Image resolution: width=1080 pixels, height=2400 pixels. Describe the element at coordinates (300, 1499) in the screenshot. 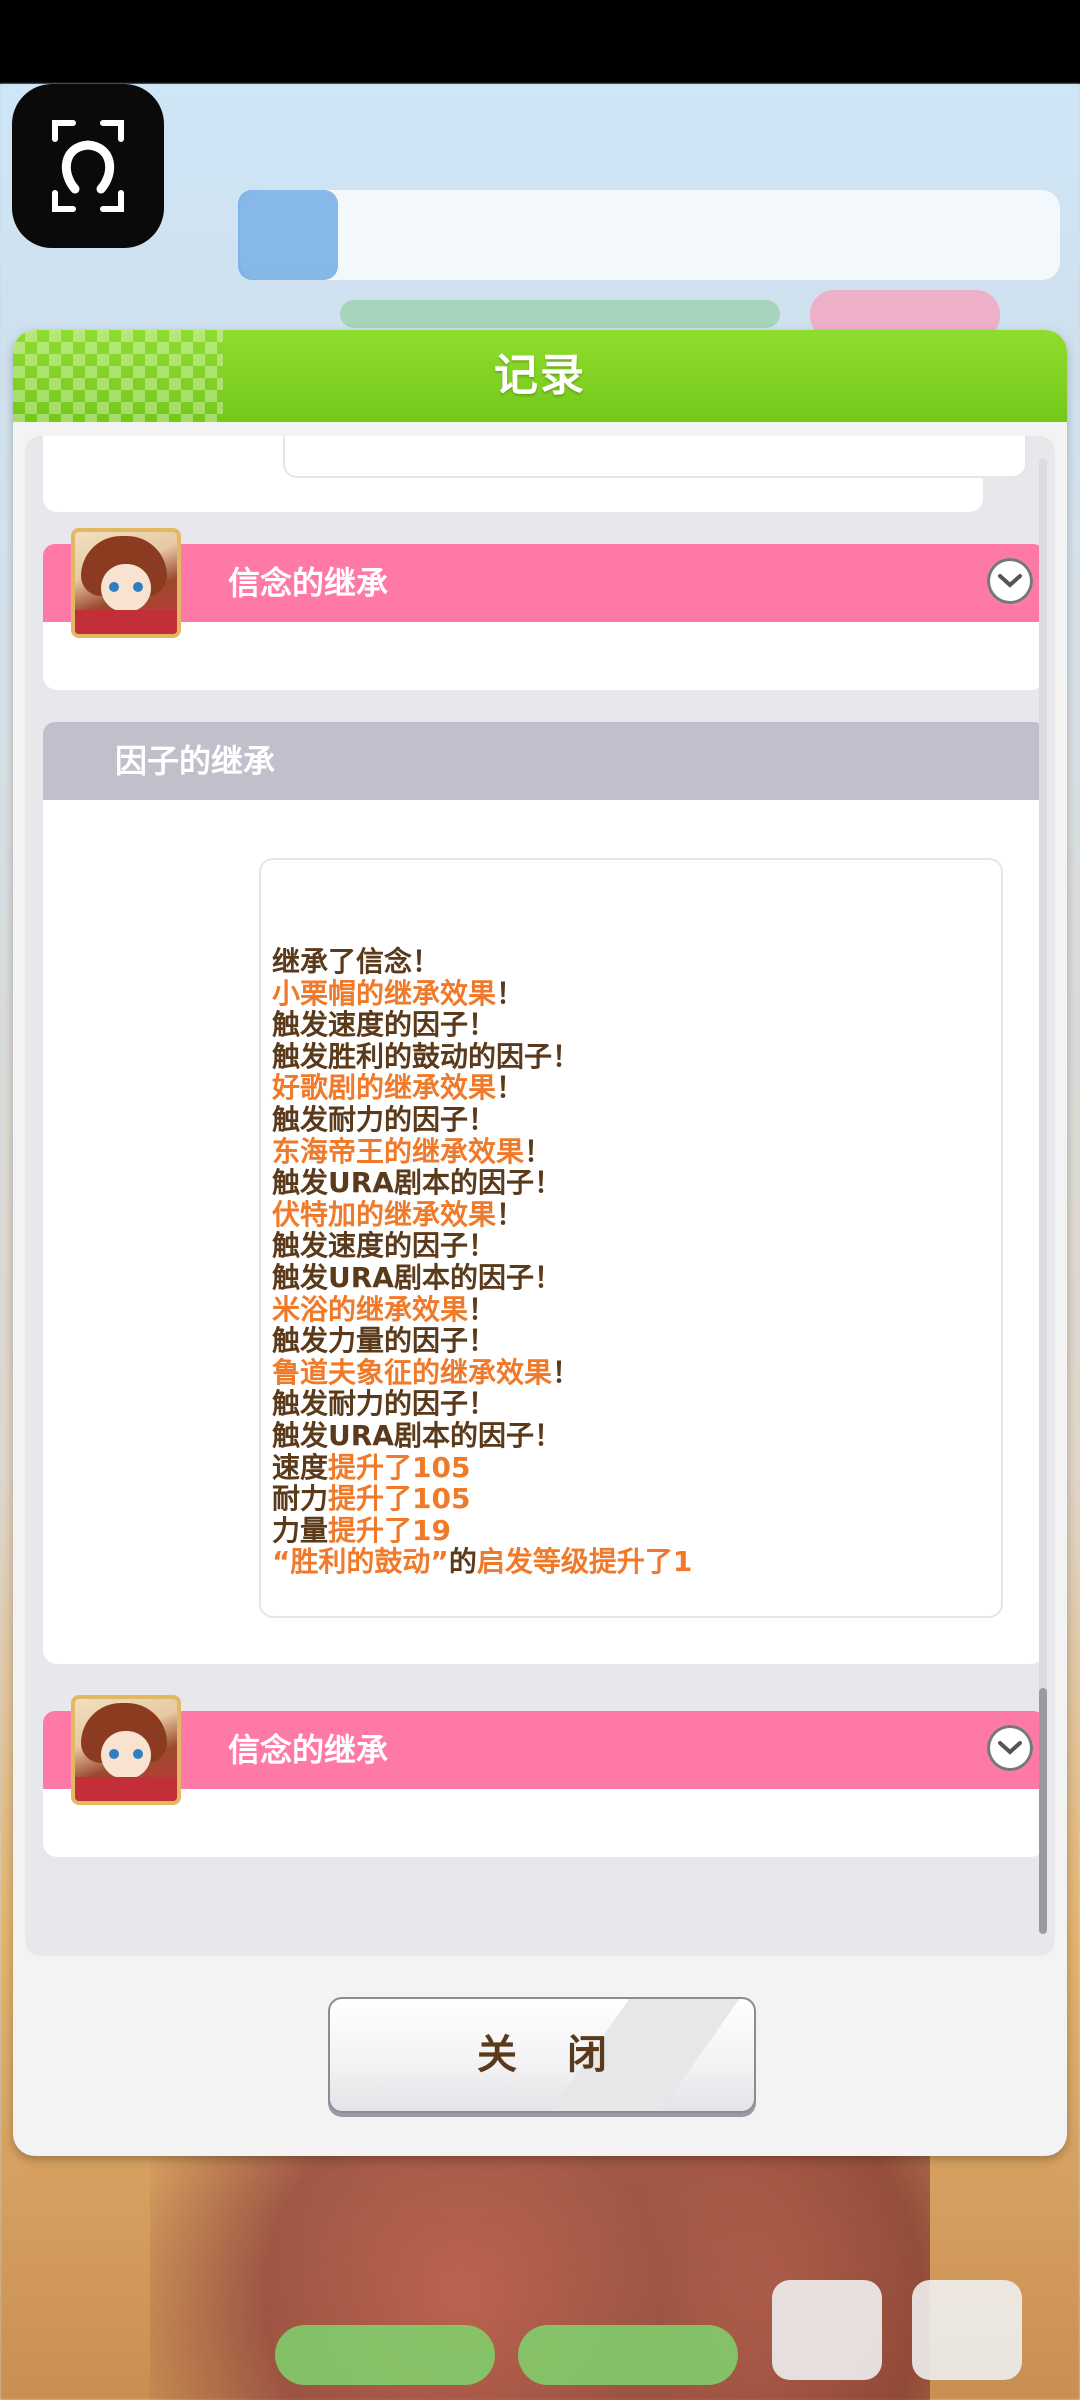

I see `log-segment: 耐力` at that location.